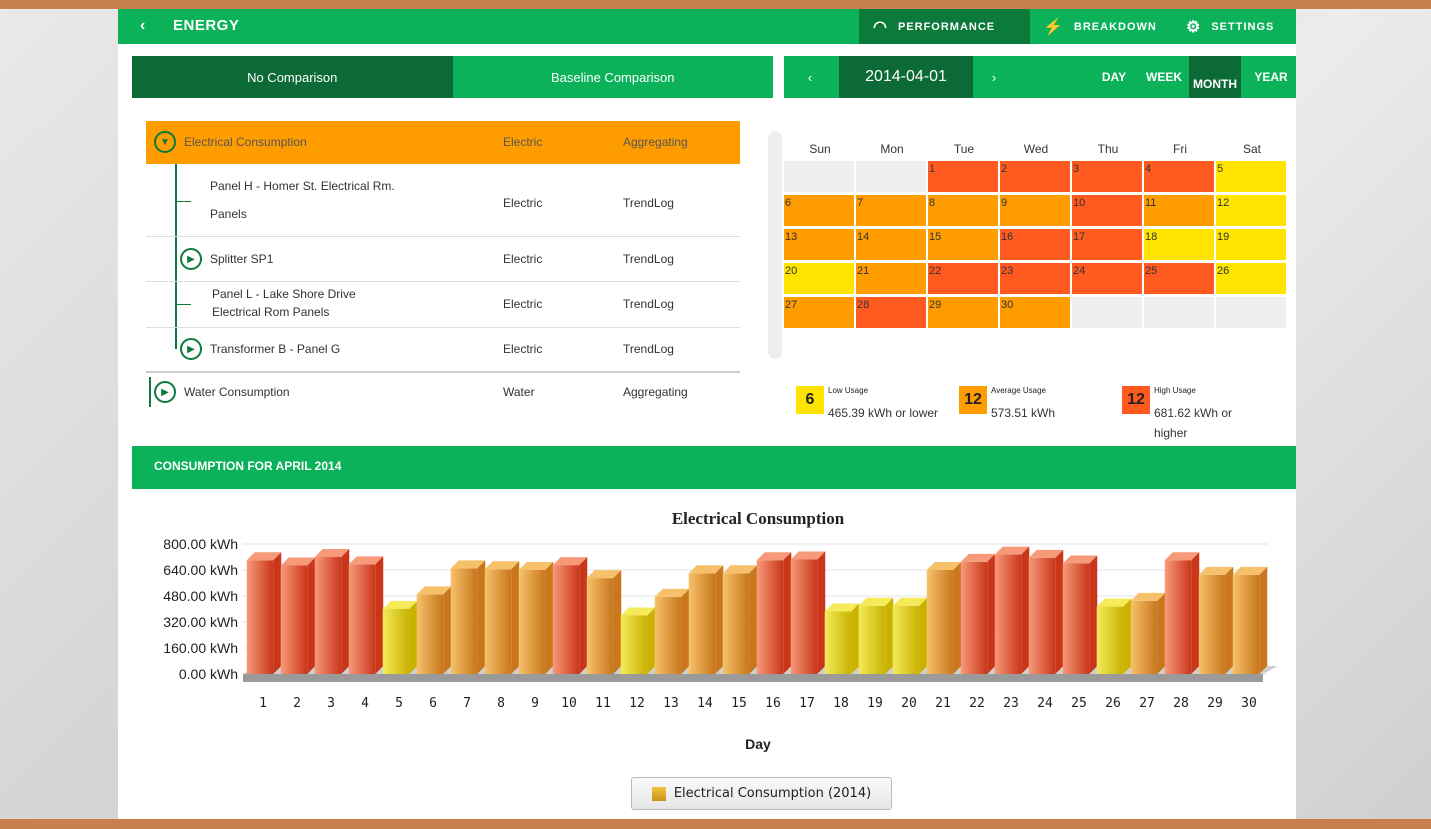  I want to click on tree-row-name: Water Consumption, so click(237, 392).